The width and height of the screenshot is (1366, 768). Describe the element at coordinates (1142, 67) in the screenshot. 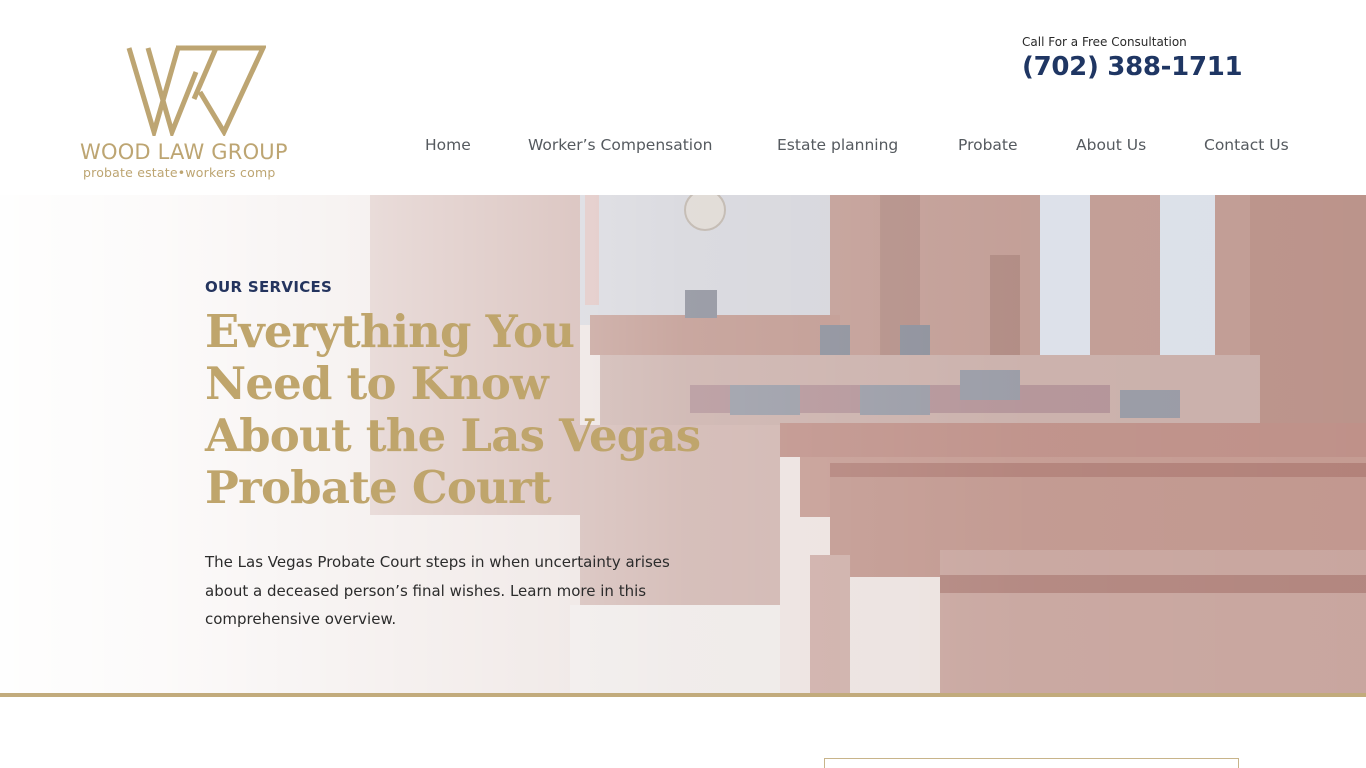

I see `phone-link: (702) 388-1711` at that location.